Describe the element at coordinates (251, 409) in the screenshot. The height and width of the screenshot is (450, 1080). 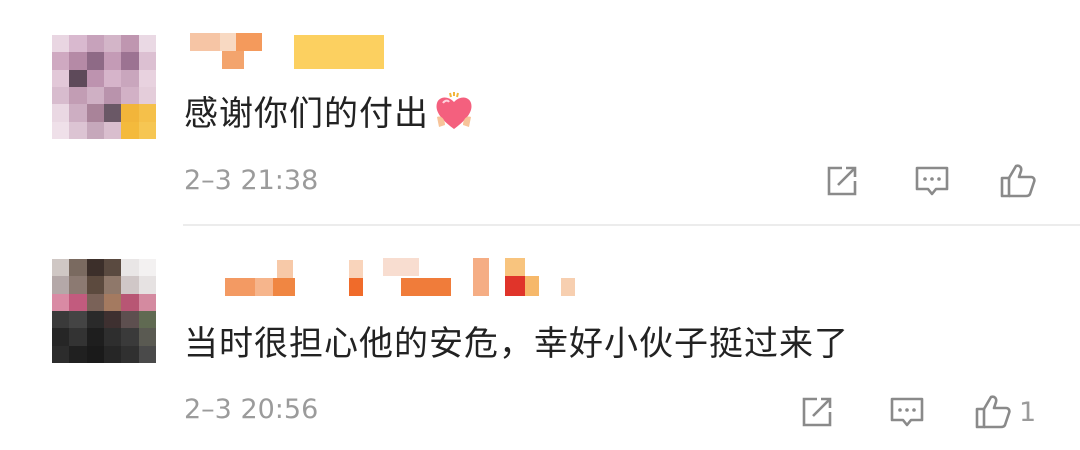
I see `comment-time: 2–3 20:56` at that location.